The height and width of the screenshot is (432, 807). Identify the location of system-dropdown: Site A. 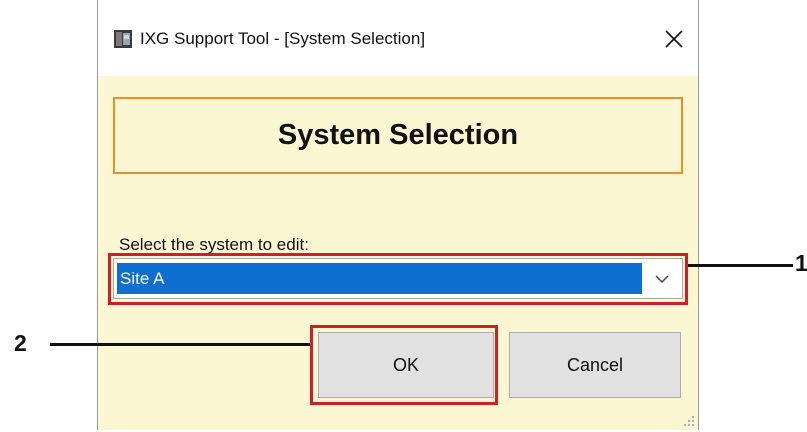
(398, 278).